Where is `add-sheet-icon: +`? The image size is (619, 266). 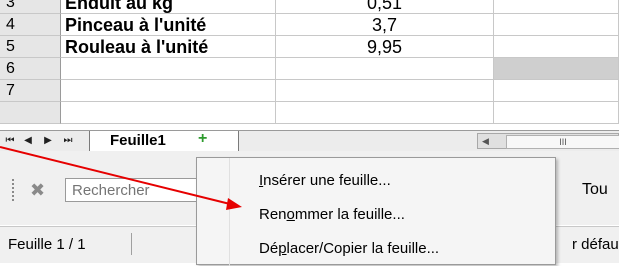
add-sheet-icon: + is located at coordinates (205, 139).